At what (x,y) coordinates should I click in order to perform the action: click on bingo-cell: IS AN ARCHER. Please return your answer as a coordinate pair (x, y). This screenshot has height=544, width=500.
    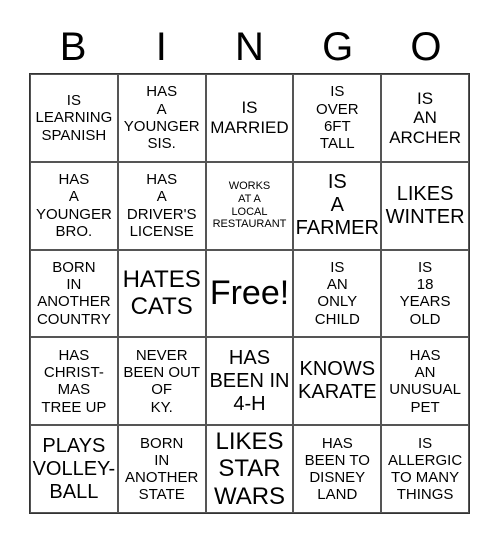
    Looking at the image, I should click on (425, 118).